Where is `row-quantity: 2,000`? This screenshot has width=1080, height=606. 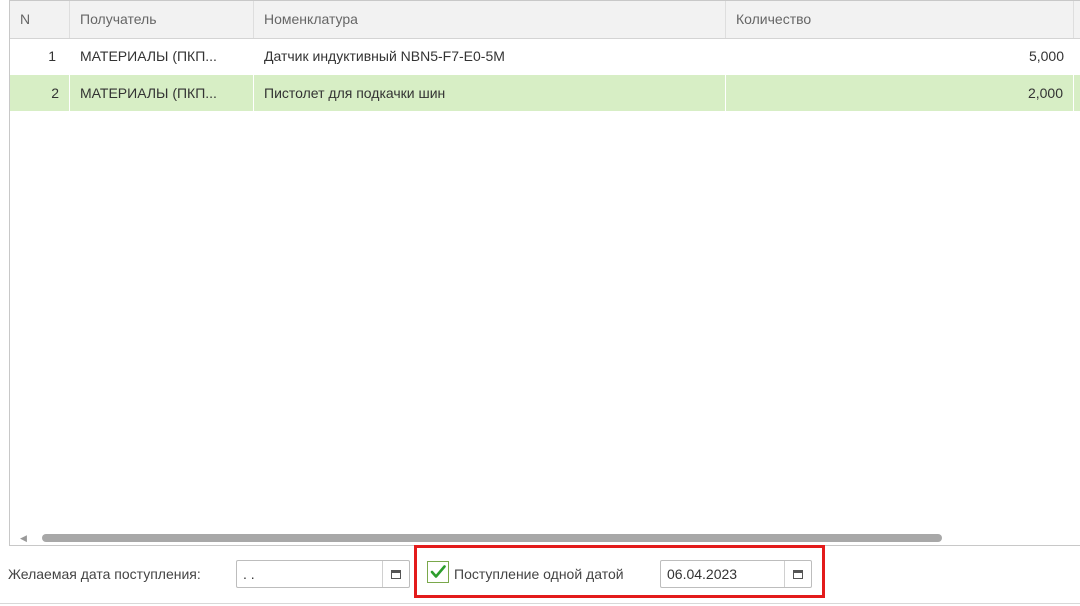
row-quantity: 2,000 is located at coordinates (900, 93).